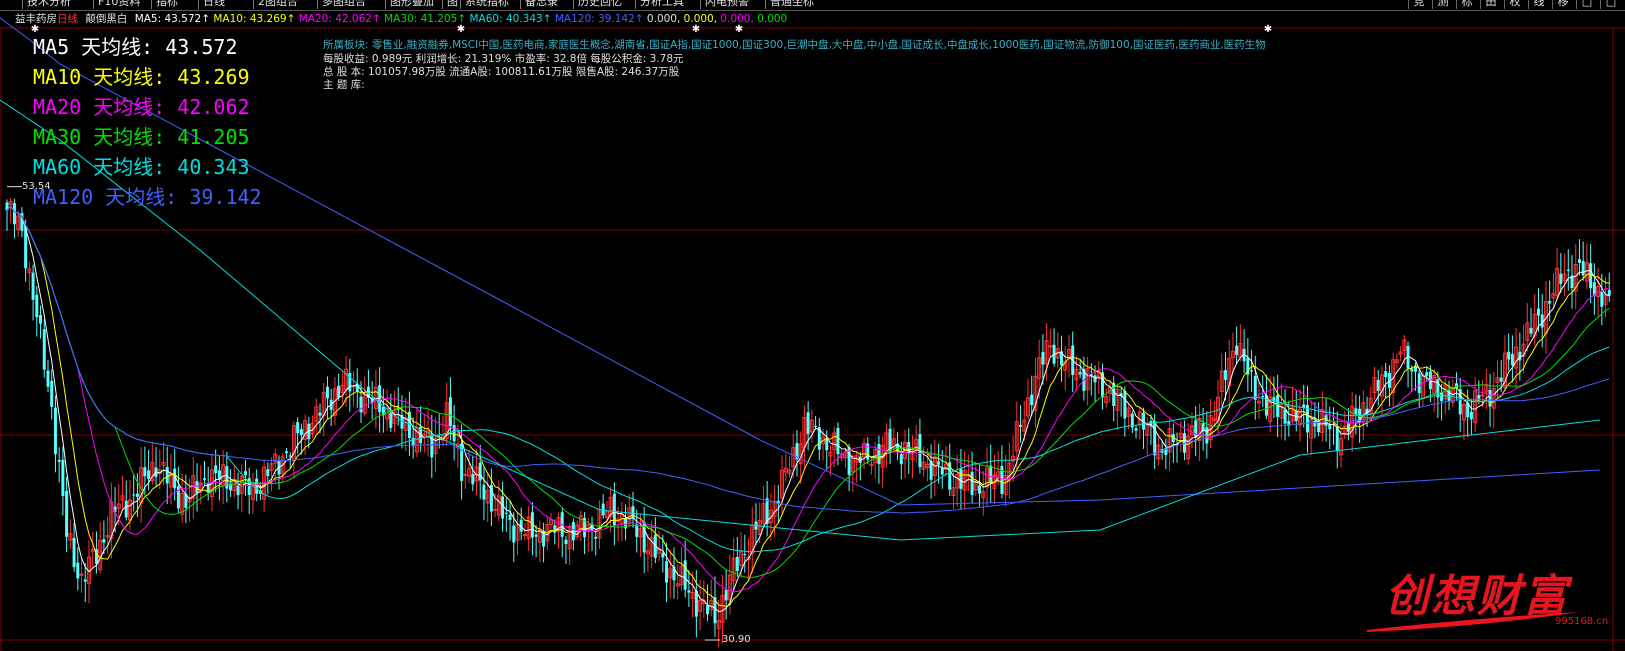 The width and height of the screenshot is (1625, 651). Describe the element at coordinates (135, 47) in the screenshot. I see `legend-item: MA5 天均线: 43.572` at that location.